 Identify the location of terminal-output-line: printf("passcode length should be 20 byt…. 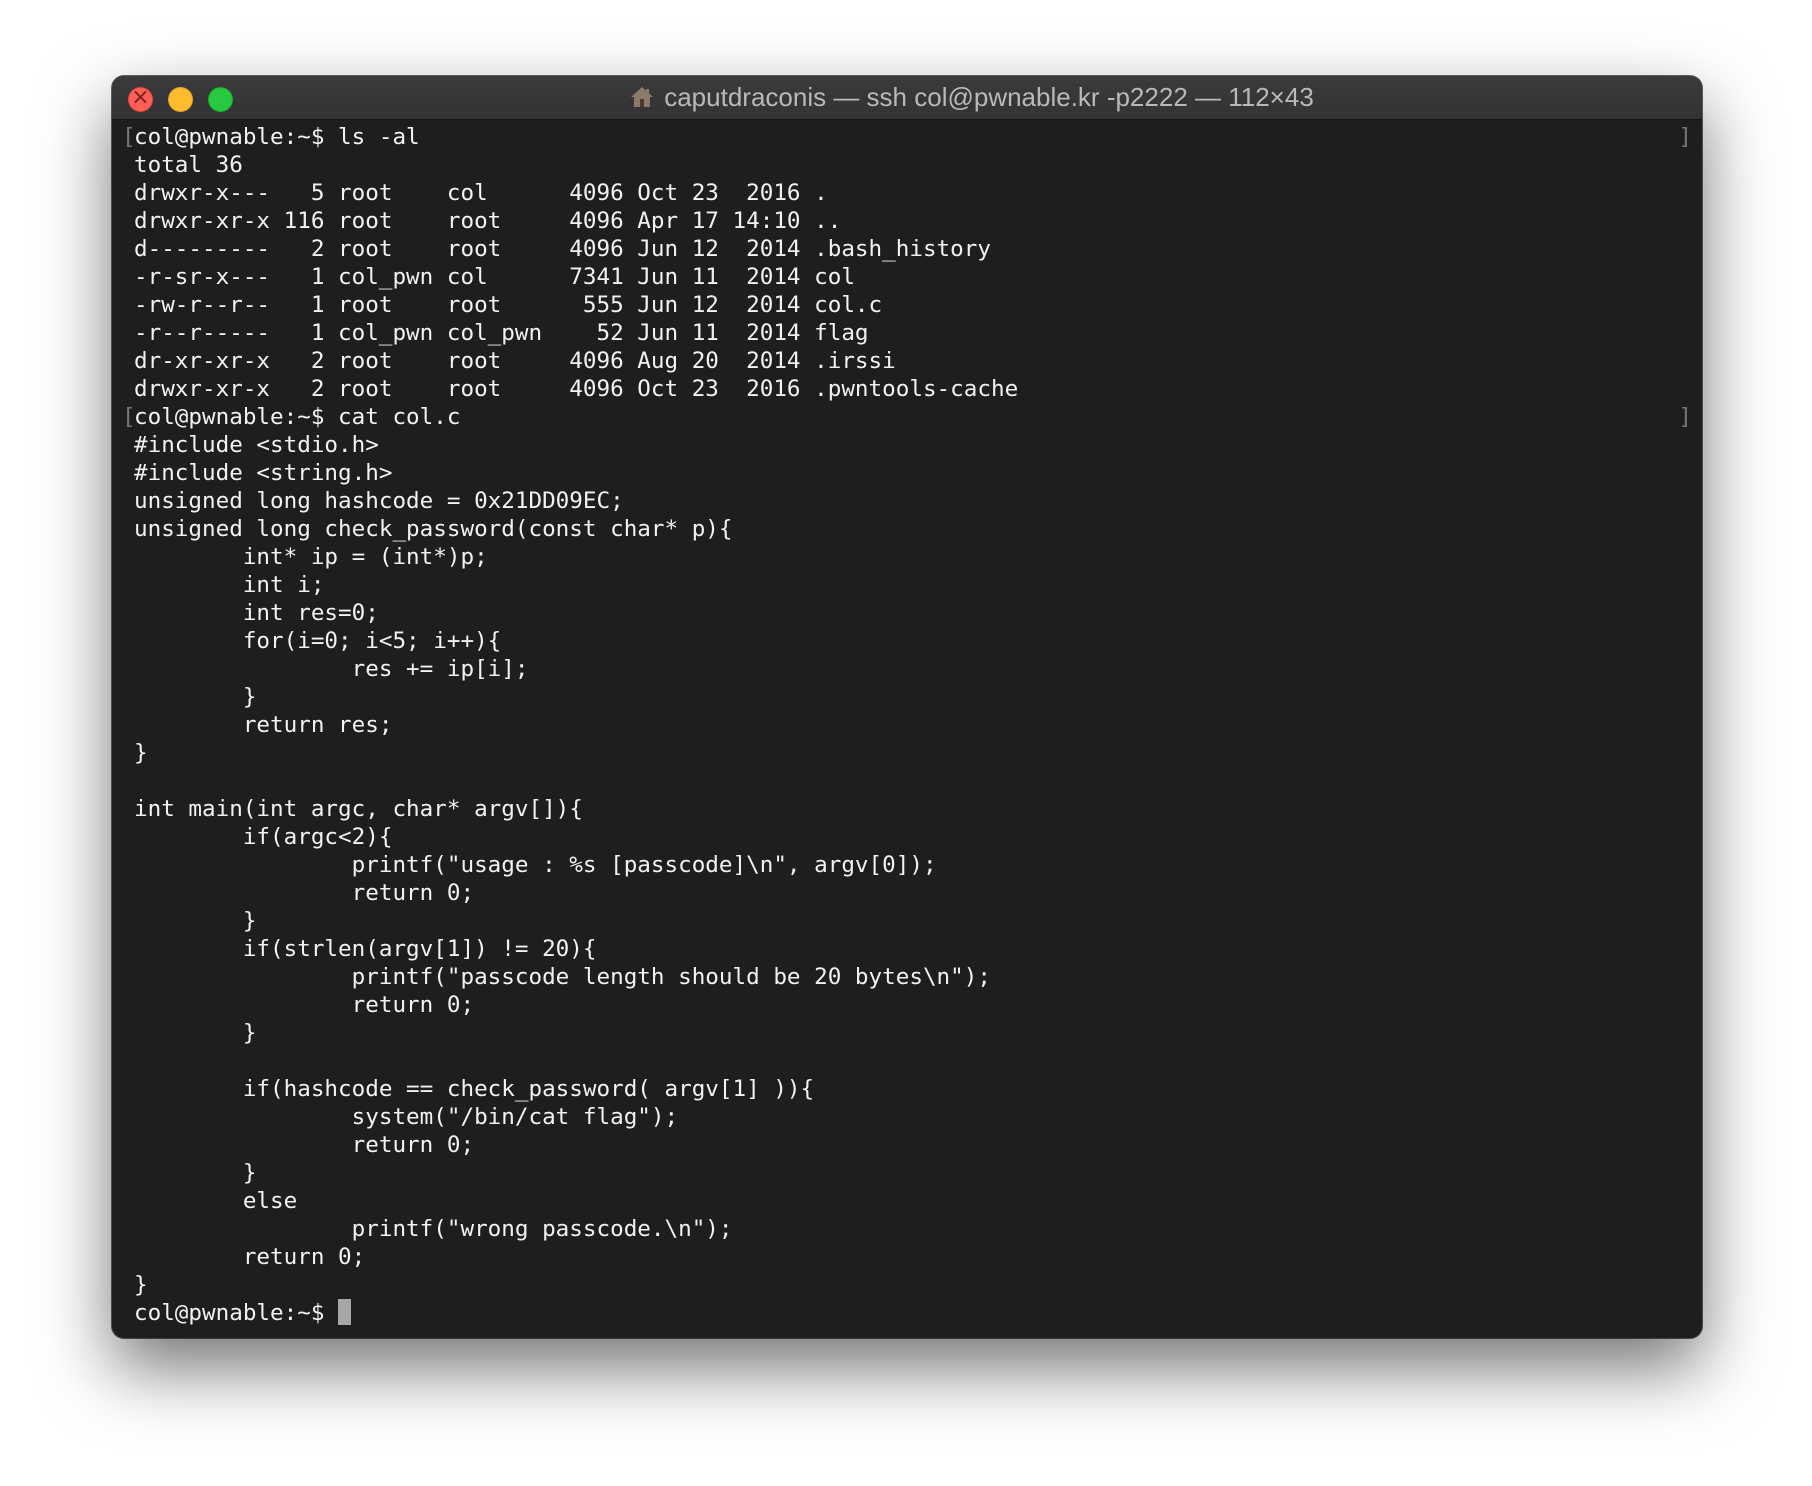
(562, 977).